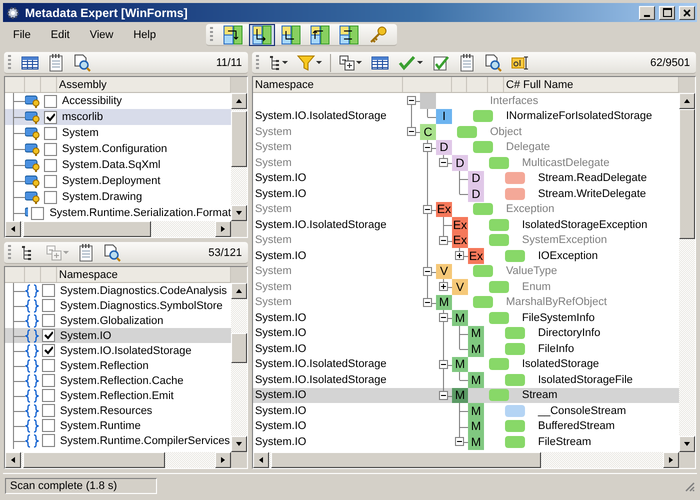 The width and height of the screenshot is (700, 500). I want to click on menu-item: Help, so click(144, 35).